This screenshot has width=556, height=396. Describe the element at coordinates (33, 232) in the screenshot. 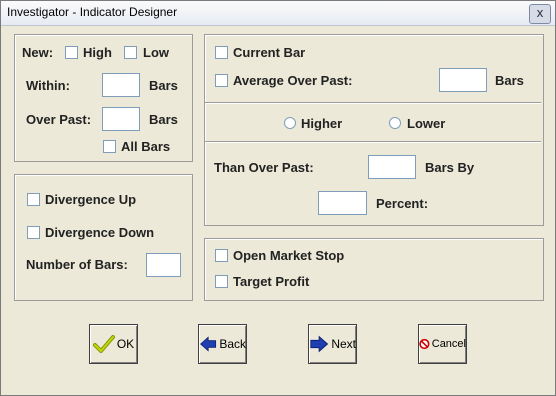

I see `divergence-down-checkbox` at that location.